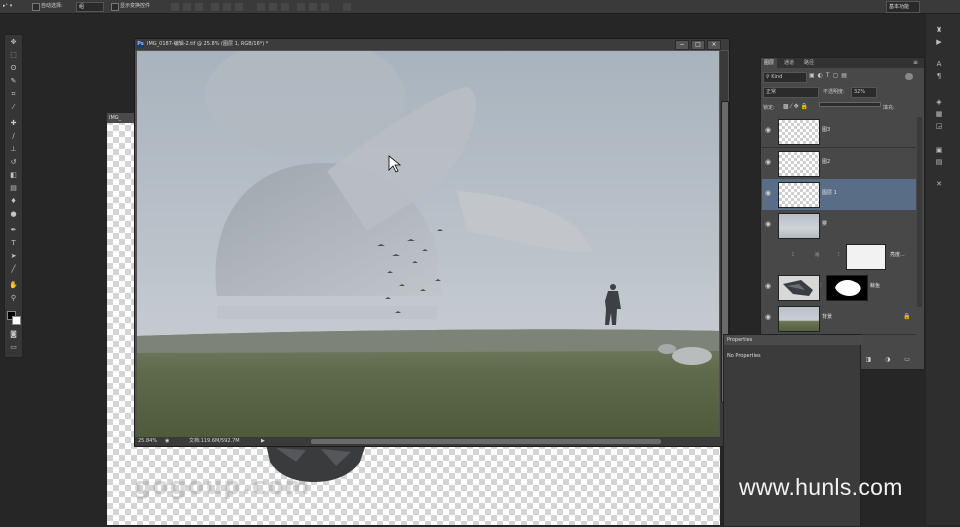  I want to click on status-menu-arrow-icon: ▶, so click(263, 441).